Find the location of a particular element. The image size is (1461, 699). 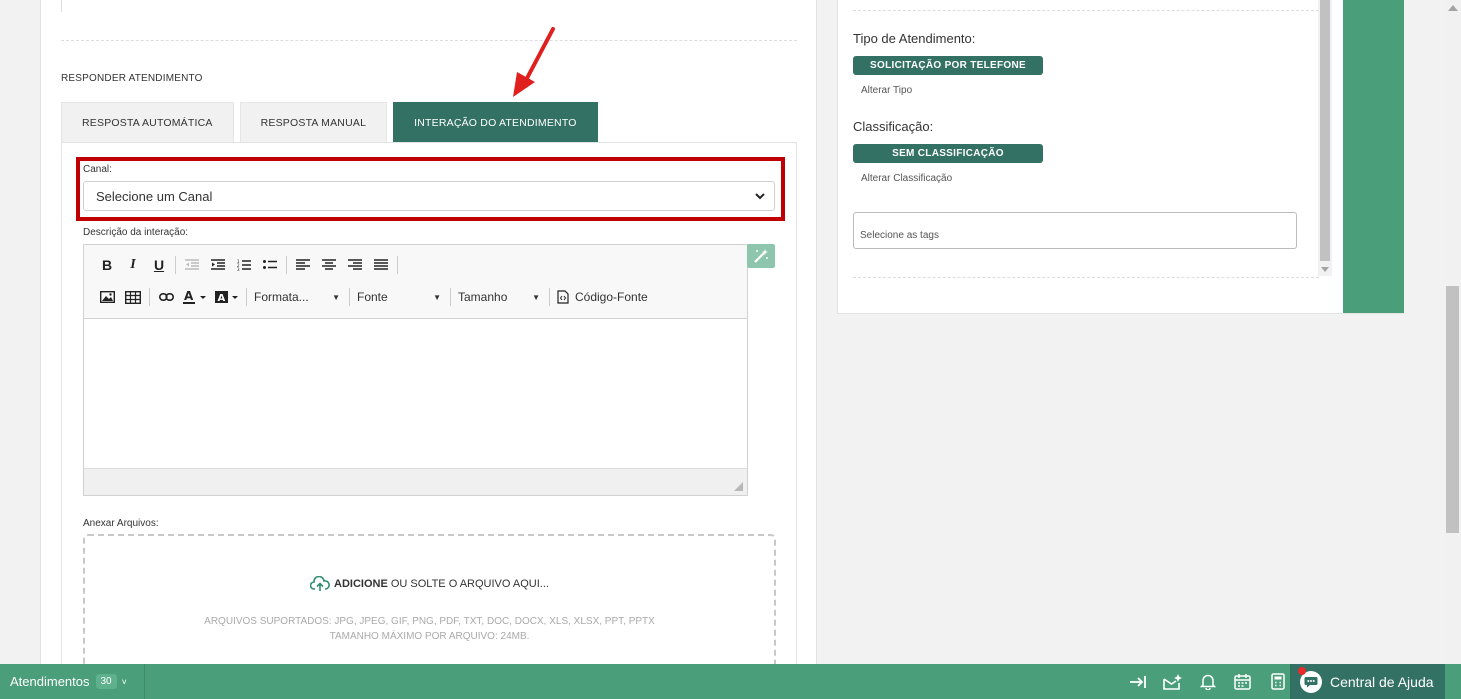

outdent-icon is located at coordinates (192, 264).